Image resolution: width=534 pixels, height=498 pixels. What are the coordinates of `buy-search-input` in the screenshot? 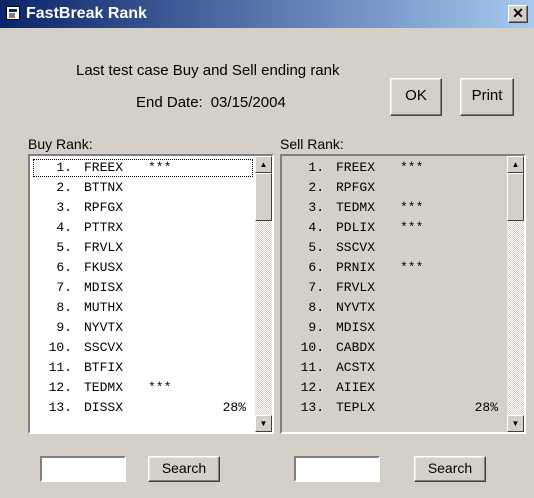 It's located at (83, 469).